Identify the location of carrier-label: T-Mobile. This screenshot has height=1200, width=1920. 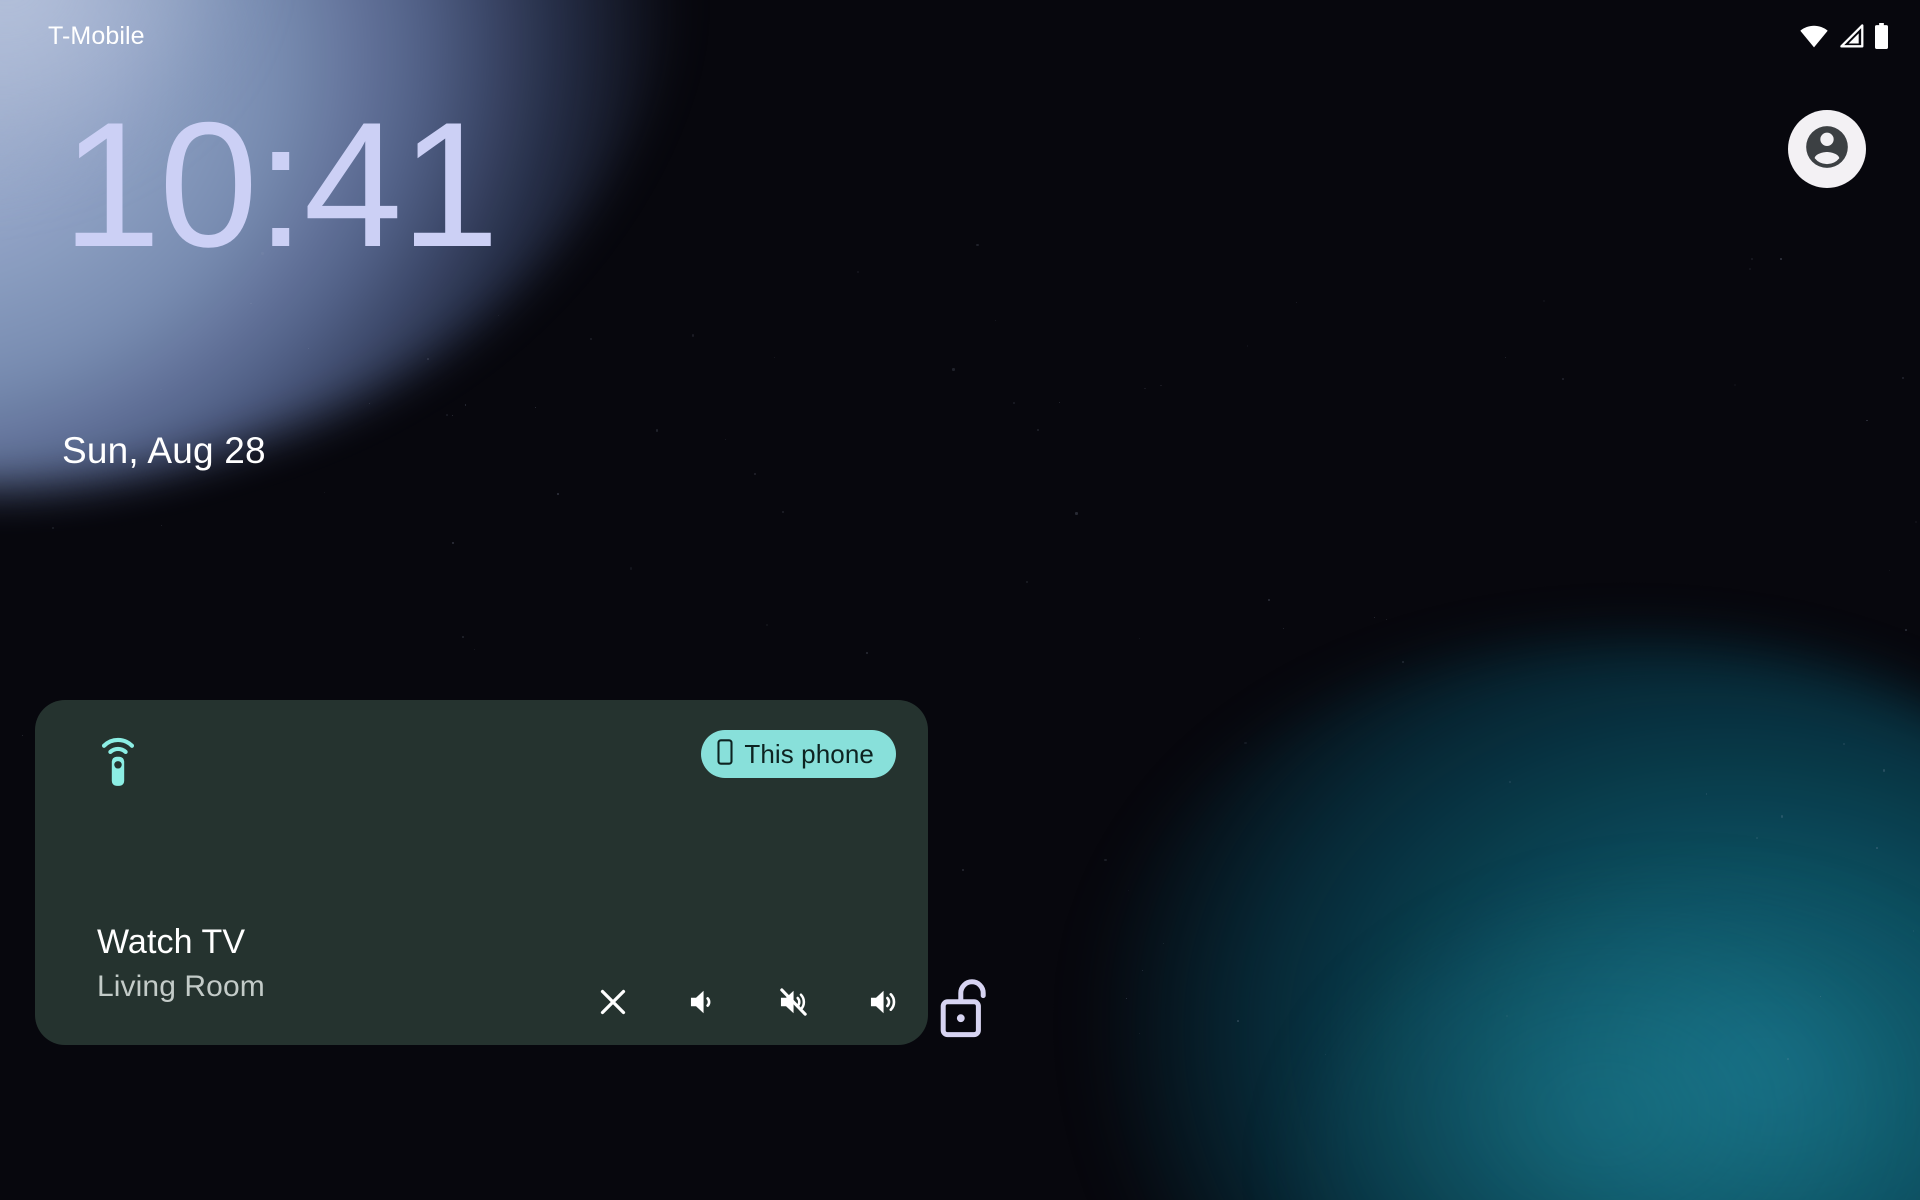
(96, 35).